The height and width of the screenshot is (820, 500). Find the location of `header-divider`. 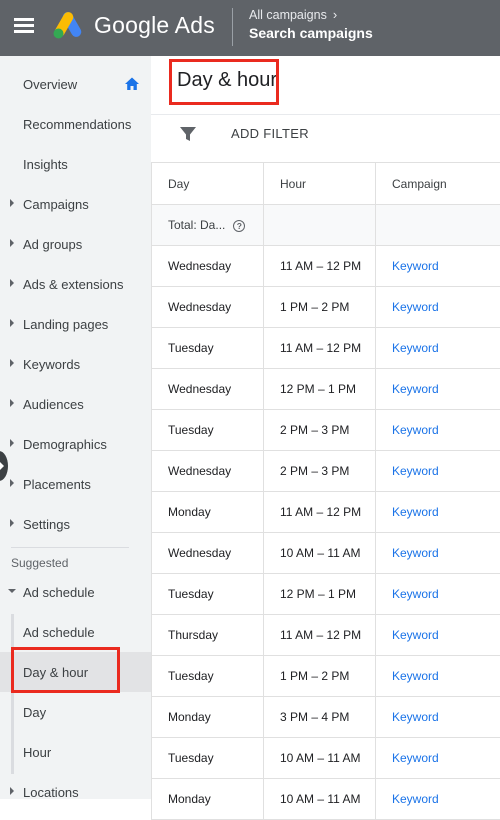

header-divider is located at coordinates (232, 27).